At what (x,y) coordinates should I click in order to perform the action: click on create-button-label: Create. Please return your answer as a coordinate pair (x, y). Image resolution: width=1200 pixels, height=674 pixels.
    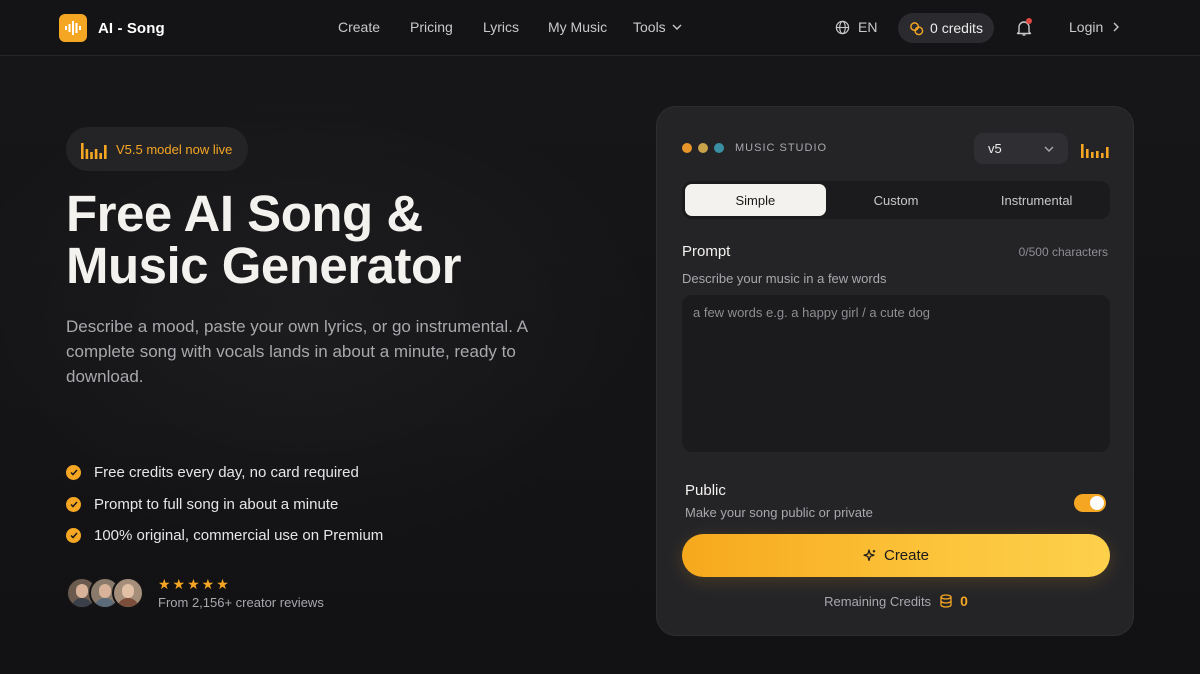
    Looking at the image, I should click on (906, 555).